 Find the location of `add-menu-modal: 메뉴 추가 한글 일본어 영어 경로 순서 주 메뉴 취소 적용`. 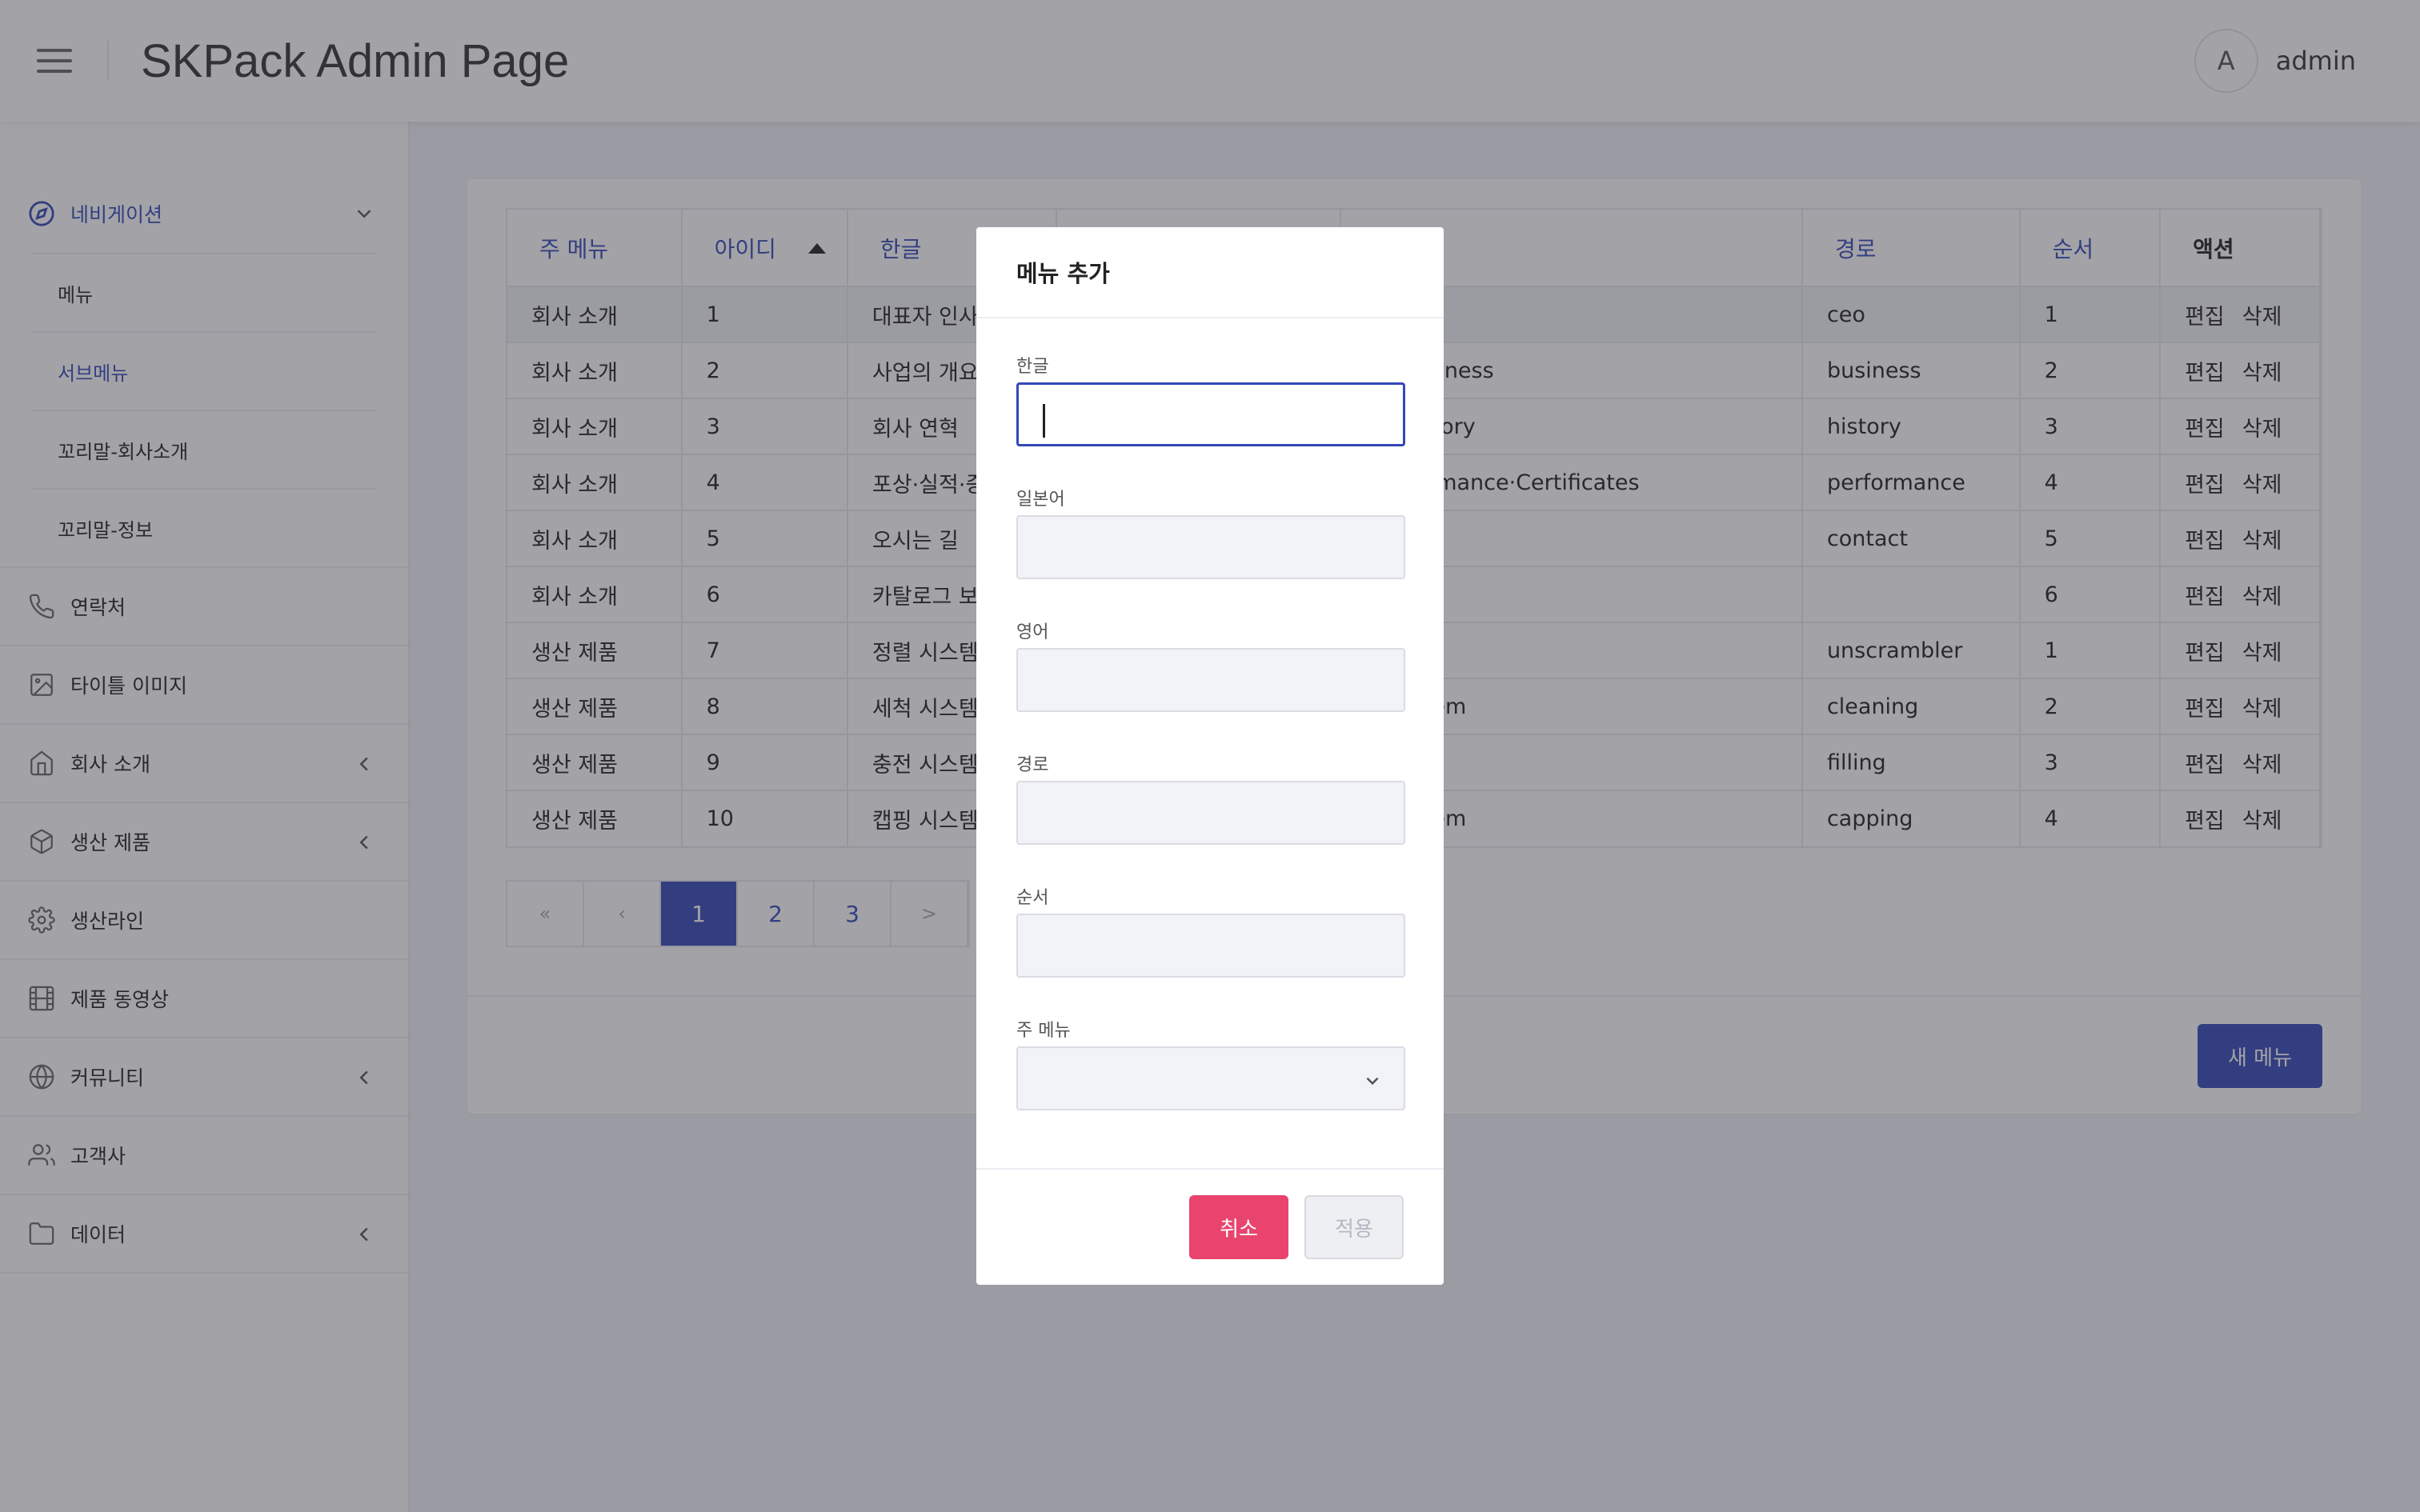

add-menu-modal: 메뉴 추가 한글 일본어 영어 경로 순서 주 메뉴 취소 적용 is located at coordinates (1210, 756).